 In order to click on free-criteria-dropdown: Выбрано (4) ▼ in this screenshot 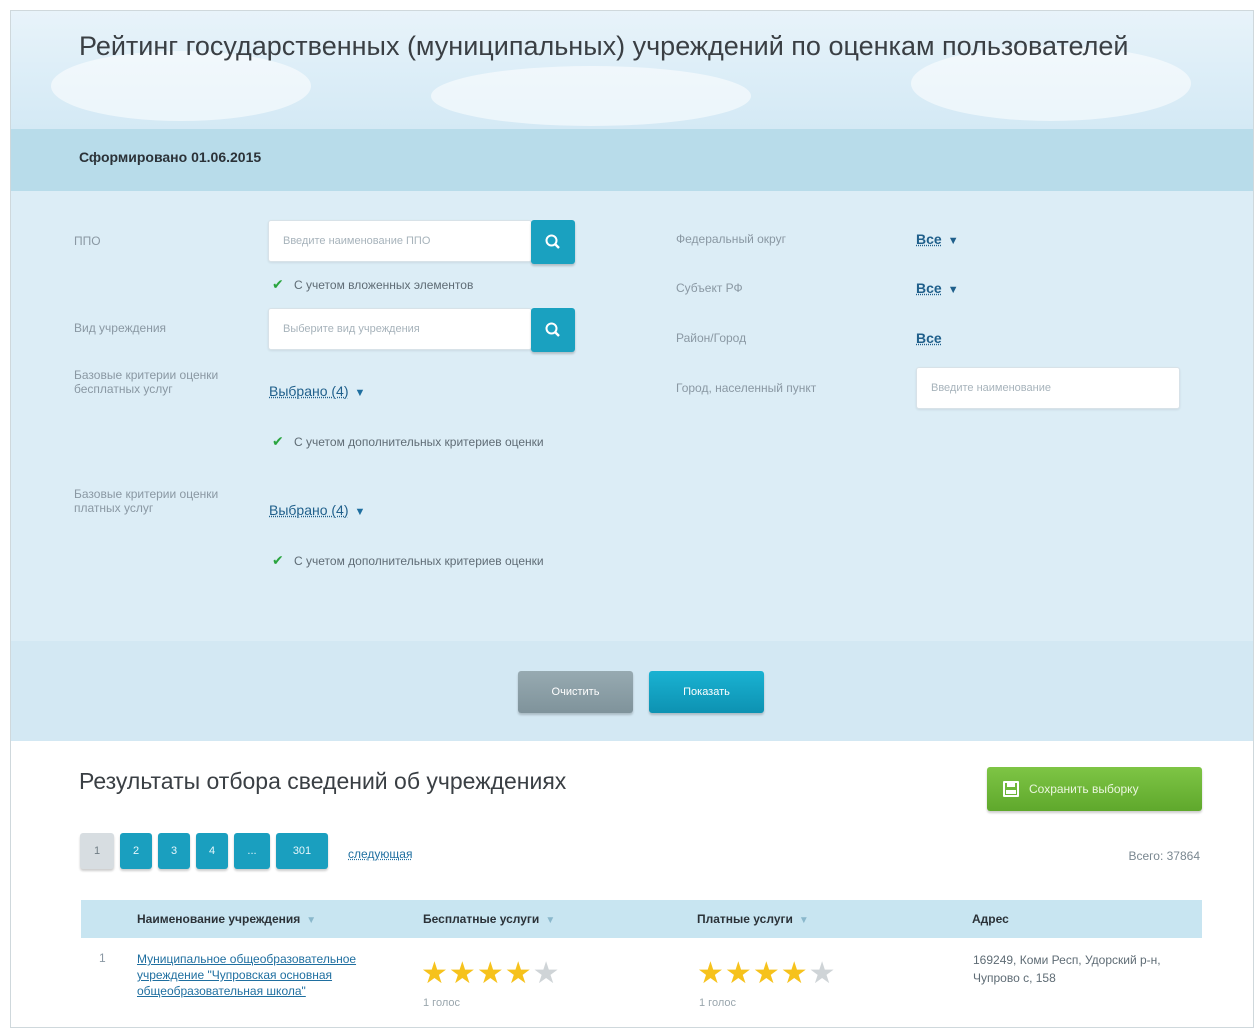, I will do `click(317, 391)`.